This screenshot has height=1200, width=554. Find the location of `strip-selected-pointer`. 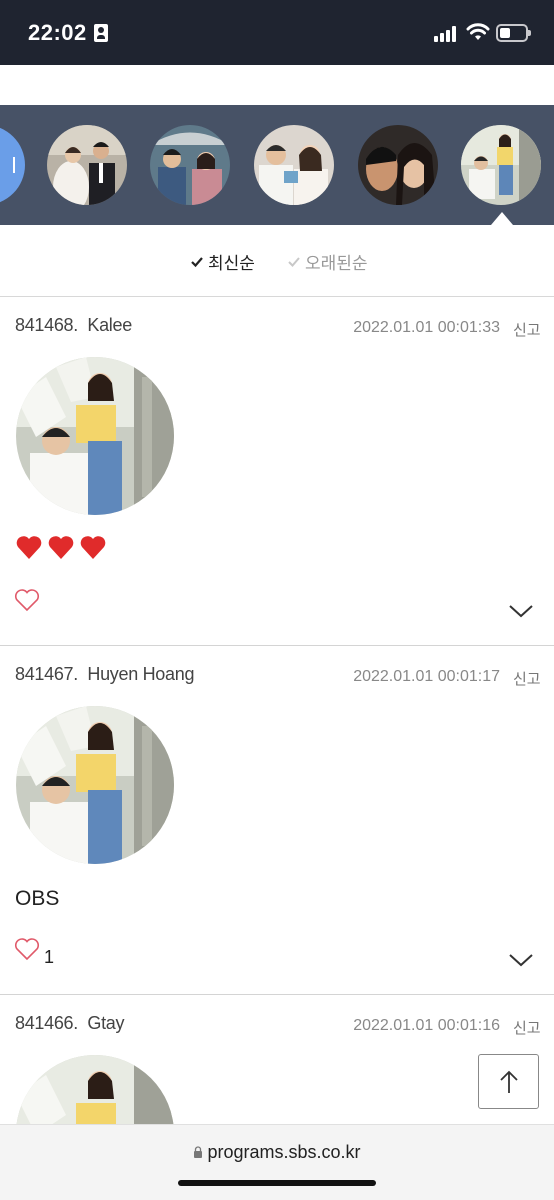

strip-selected-pointer is located at coordinates (502, 218).